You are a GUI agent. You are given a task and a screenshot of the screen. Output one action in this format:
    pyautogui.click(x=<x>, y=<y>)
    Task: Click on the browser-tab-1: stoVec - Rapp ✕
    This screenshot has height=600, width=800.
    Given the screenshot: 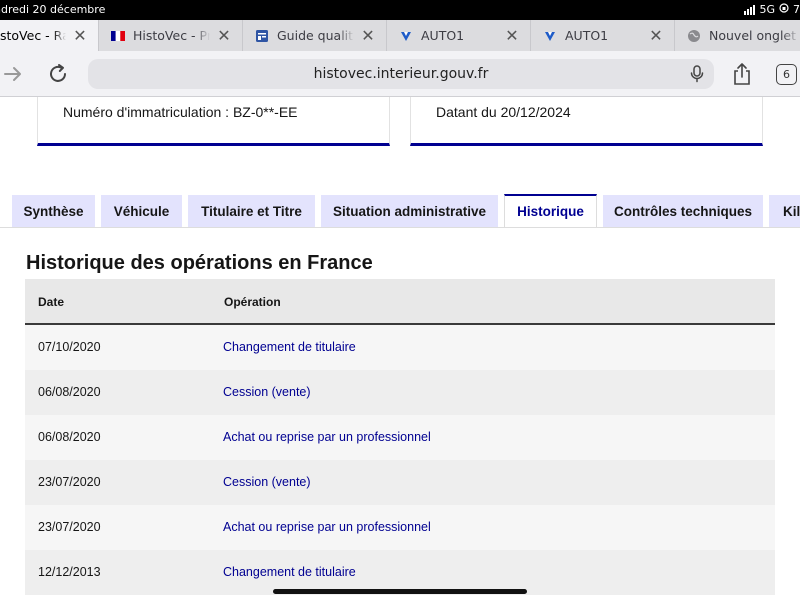 What is the action you would take?
    pyautogui.click(x=49, y=35)
    